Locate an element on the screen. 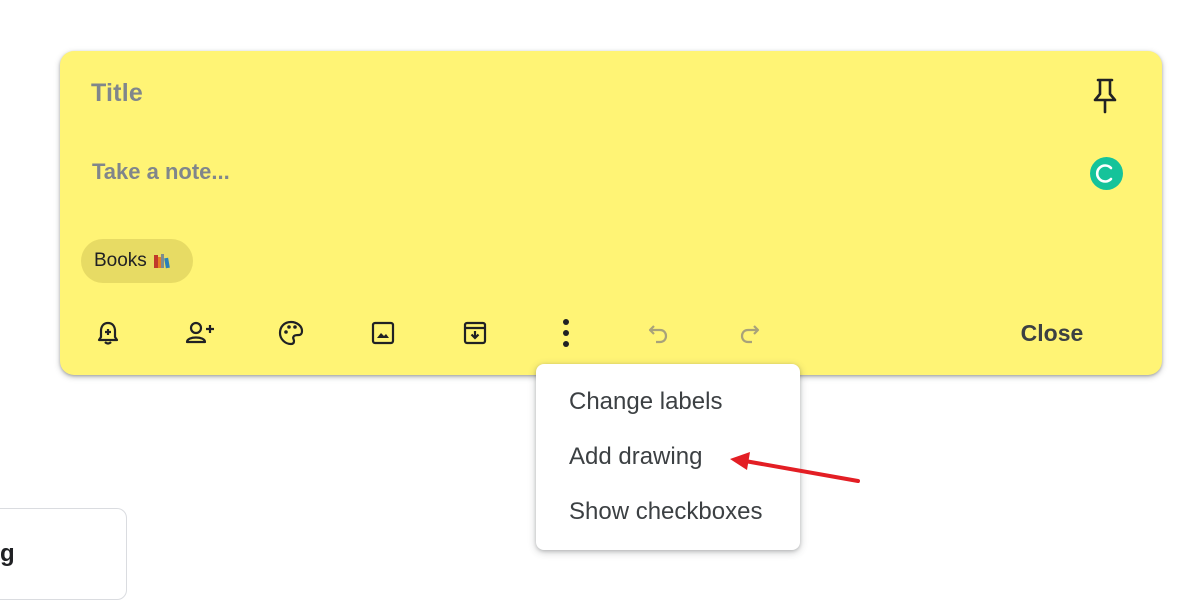 This screenshot has width=1200, height=600. add-image-button is located at coordinates (383, 333).